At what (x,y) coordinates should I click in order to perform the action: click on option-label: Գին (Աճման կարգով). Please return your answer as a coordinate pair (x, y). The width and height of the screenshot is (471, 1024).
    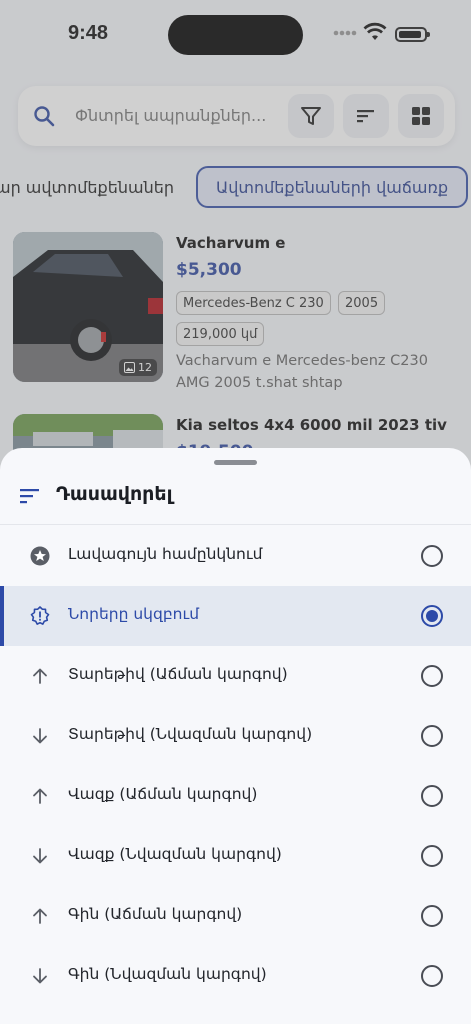
    Looking at the image, I should click on (155, 914).